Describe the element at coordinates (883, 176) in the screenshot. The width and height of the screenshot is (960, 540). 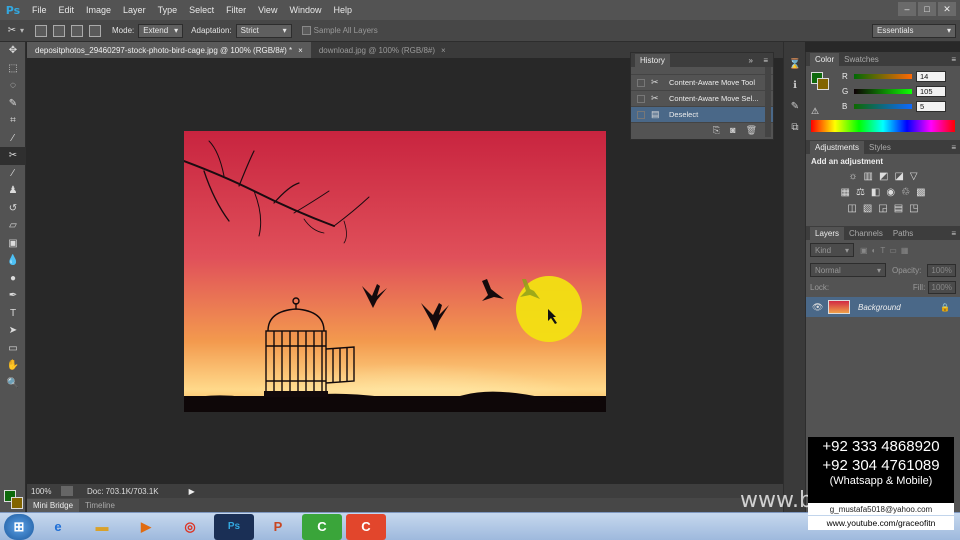
I see `curves-icon: ◩` at that location.